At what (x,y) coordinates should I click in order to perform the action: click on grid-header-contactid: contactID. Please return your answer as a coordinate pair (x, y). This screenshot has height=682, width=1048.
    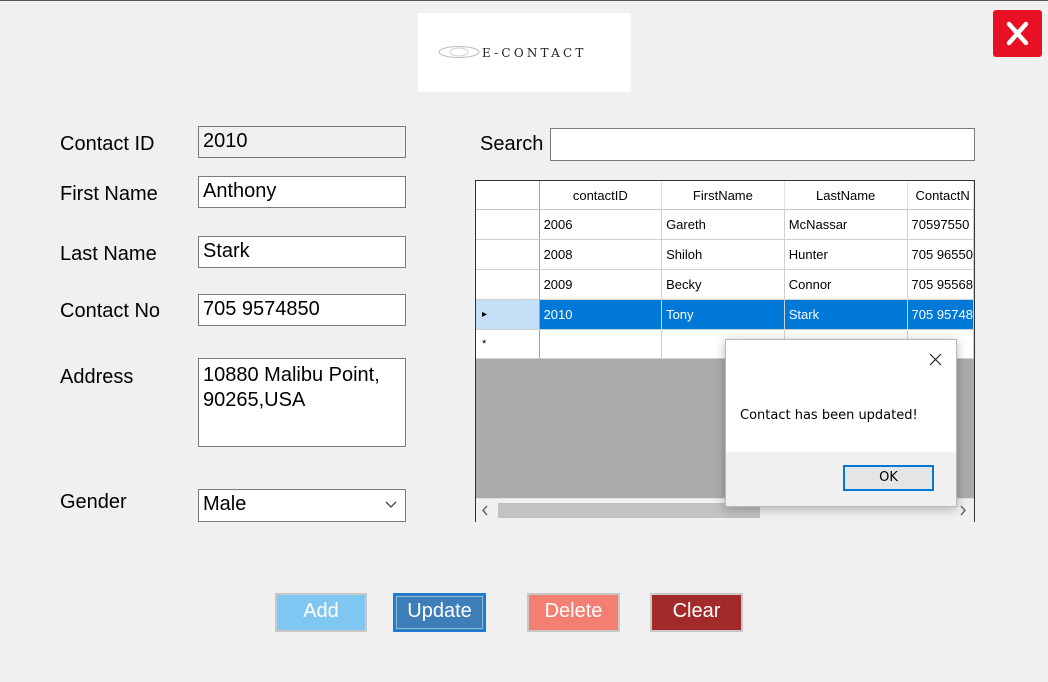
    Looking at the image, I should click on (601, 195).